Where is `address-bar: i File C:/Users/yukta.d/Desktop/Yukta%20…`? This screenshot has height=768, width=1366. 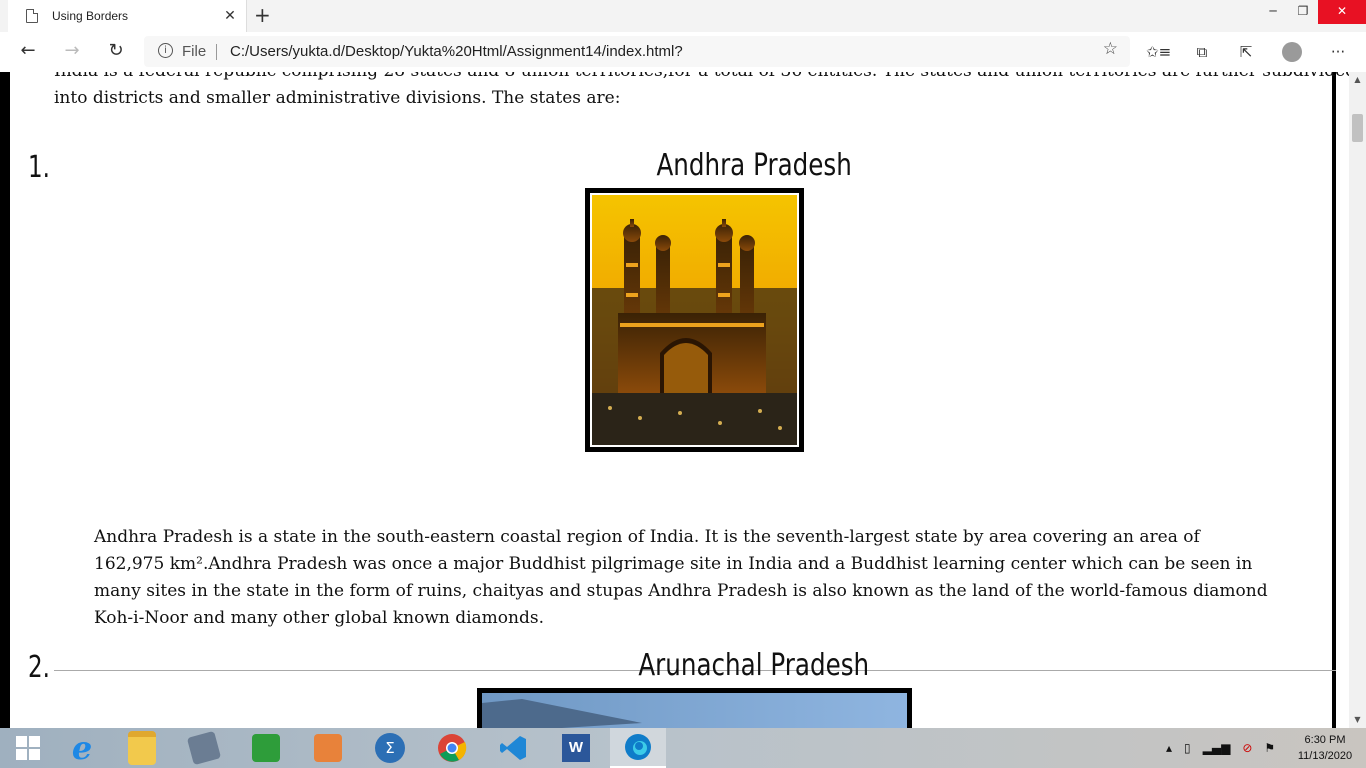
address-bar: i File C:/Users/yukta.d/Desktop/Yukta%20… is located at coordinates (637, 51).